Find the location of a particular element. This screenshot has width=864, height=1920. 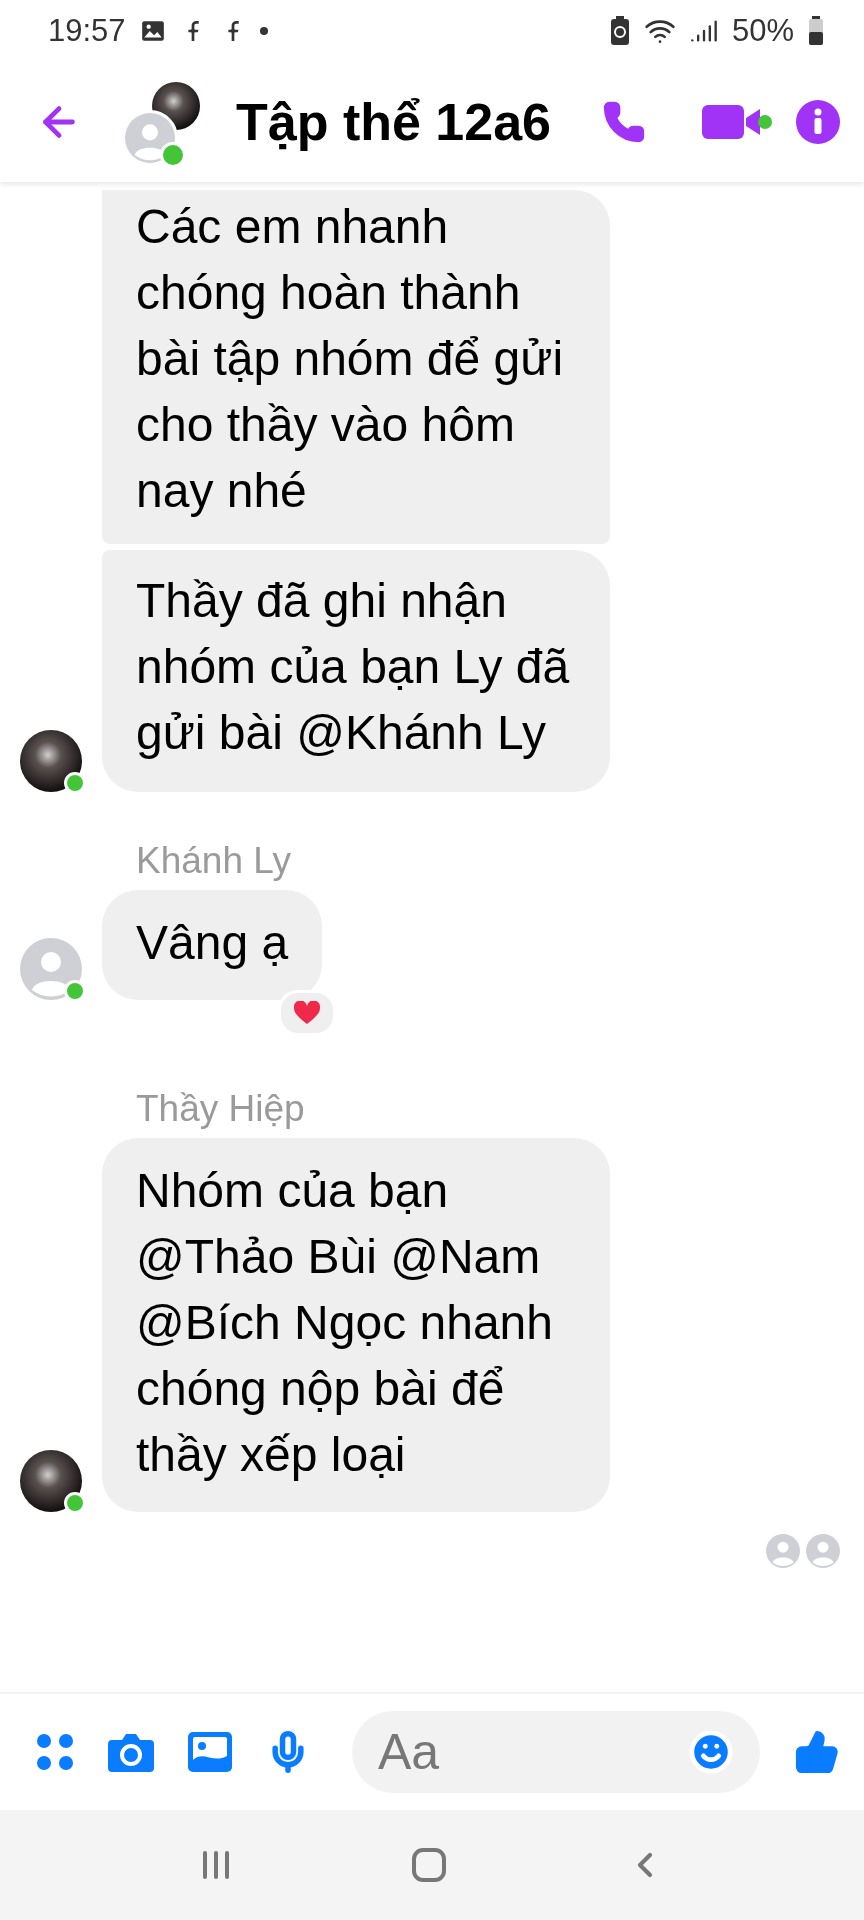

camera-button is located at coordinates (131, 1752).